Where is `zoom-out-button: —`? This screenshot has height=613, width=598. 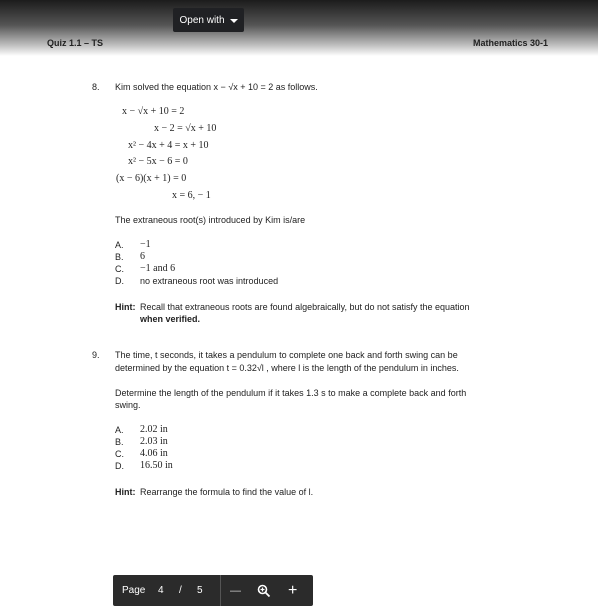
zoom-out-button: — is located at coordinates (235, 590).